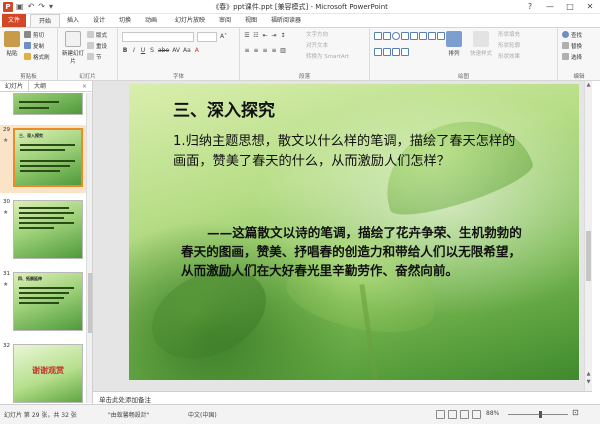  What do you see at coordinates (152, 50) in the screenshot?
I see `shadow-button: S` at bounding box center [152, 50].